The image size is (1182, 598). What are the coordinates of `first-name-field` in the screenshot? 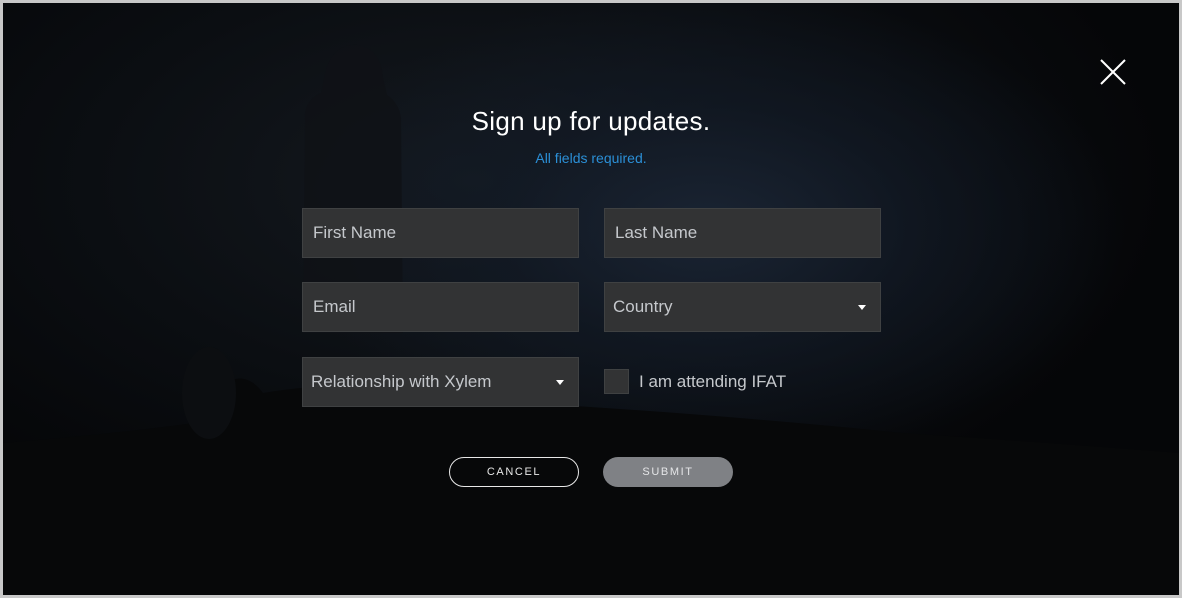 It's located at (440, 233).